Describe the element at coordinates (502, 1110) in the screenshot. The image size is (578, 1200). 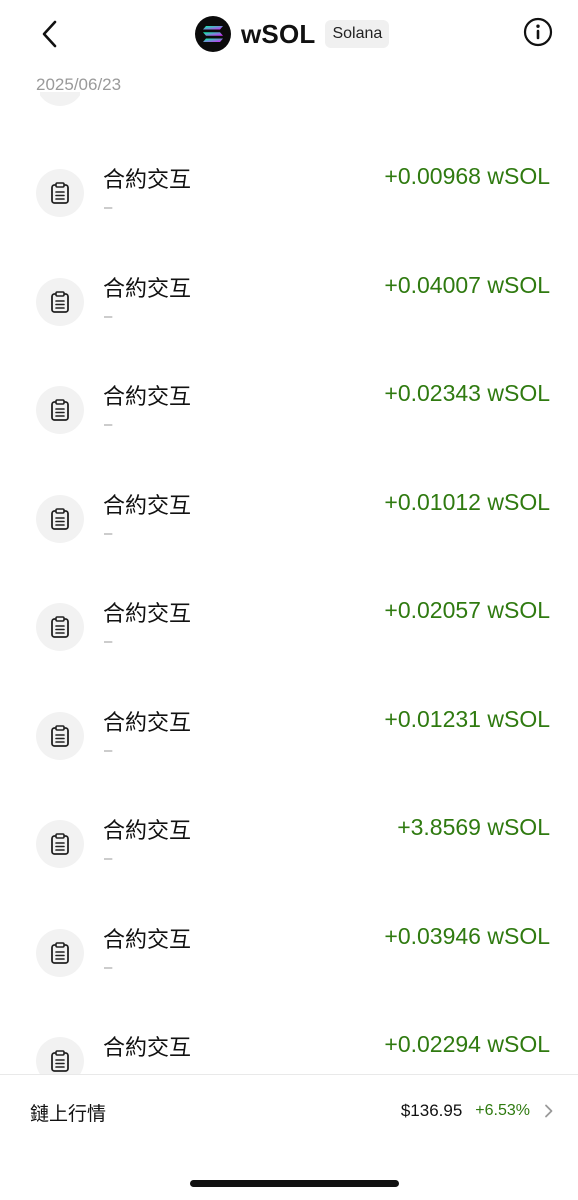
I see `market-change: +6.53%` at that location.